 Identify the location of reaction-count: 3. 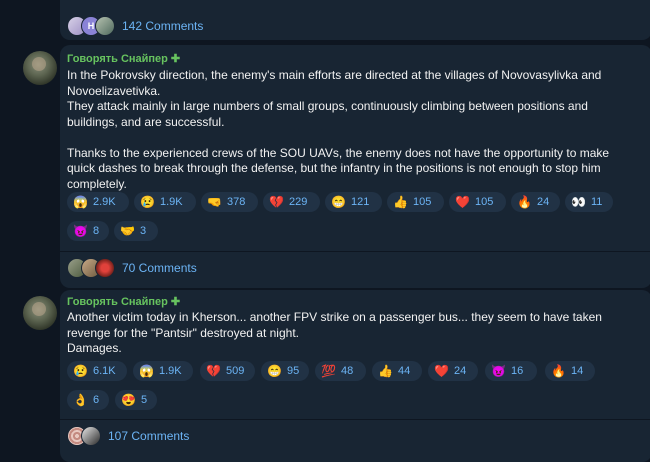
(143, 231).